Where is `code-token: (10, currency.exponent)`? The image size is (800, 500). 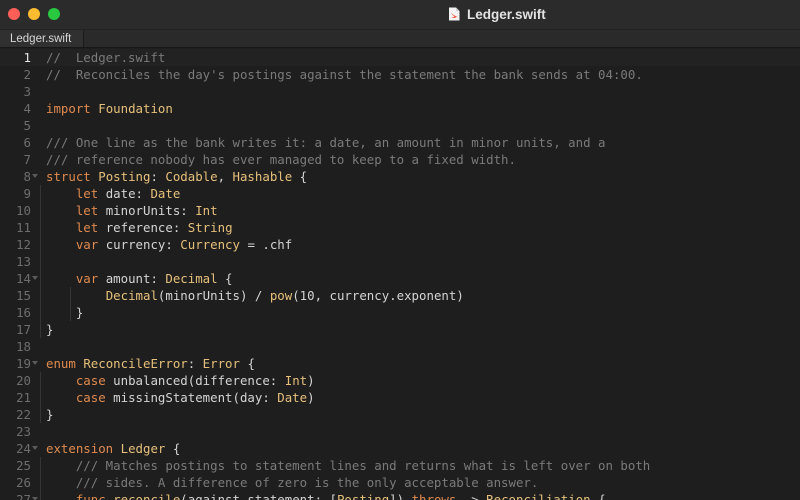 code-token: (10, currency.exponent) is located at coordinates (378, 295).